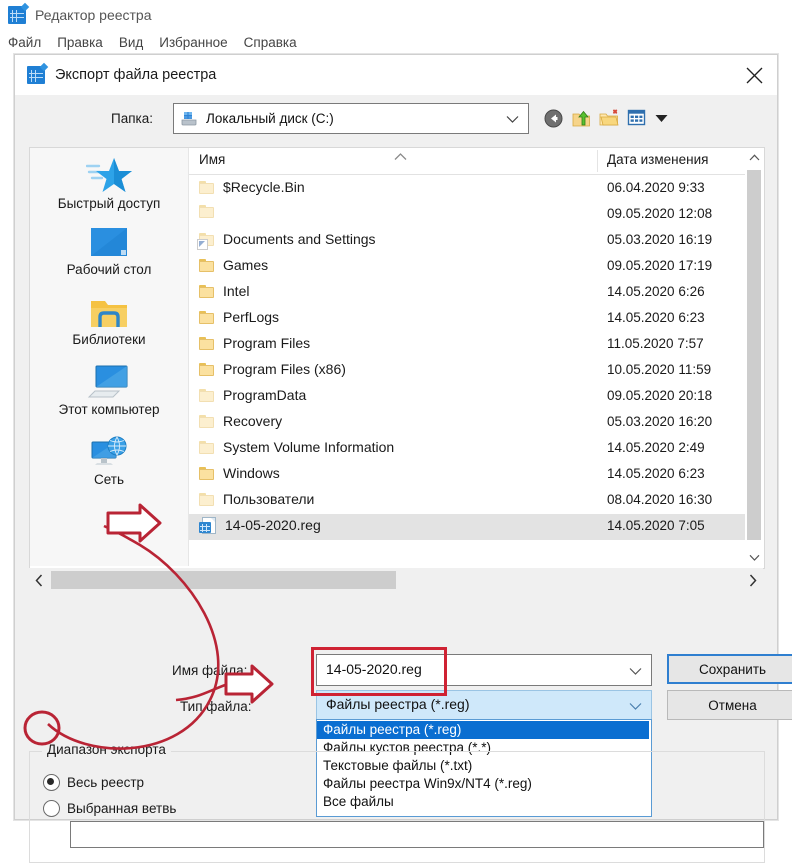 The image size is (792, 863). I want to click on table-row: 14-05-2020.reg 14.05.2020 7:05, so click(476, 527).